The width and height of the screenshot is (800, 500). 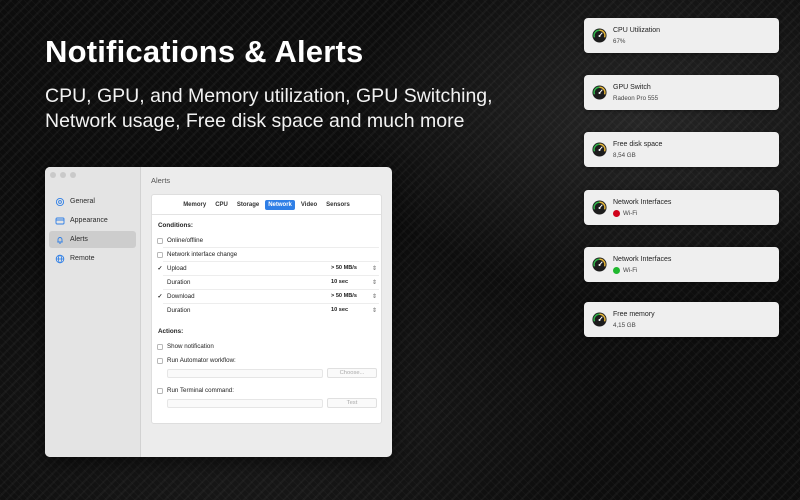 What do you see at coordinates (194, 205) in the screenshot?
I see `tab-memory: Memory` at bounding box center [194, 205].